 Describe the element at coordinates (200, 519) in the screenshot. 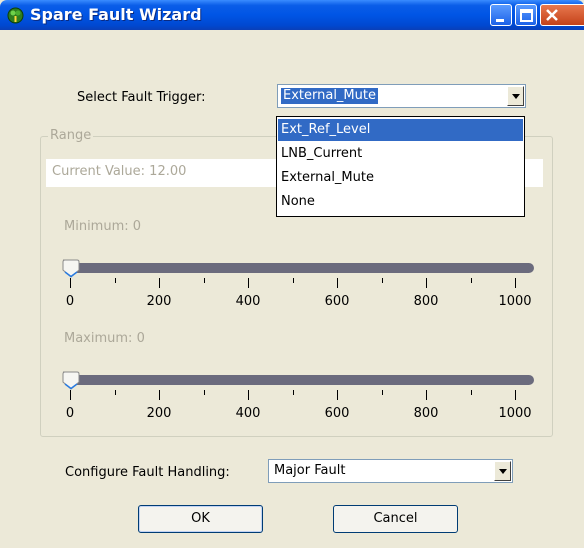

I see `ok-button: OK` at that location.